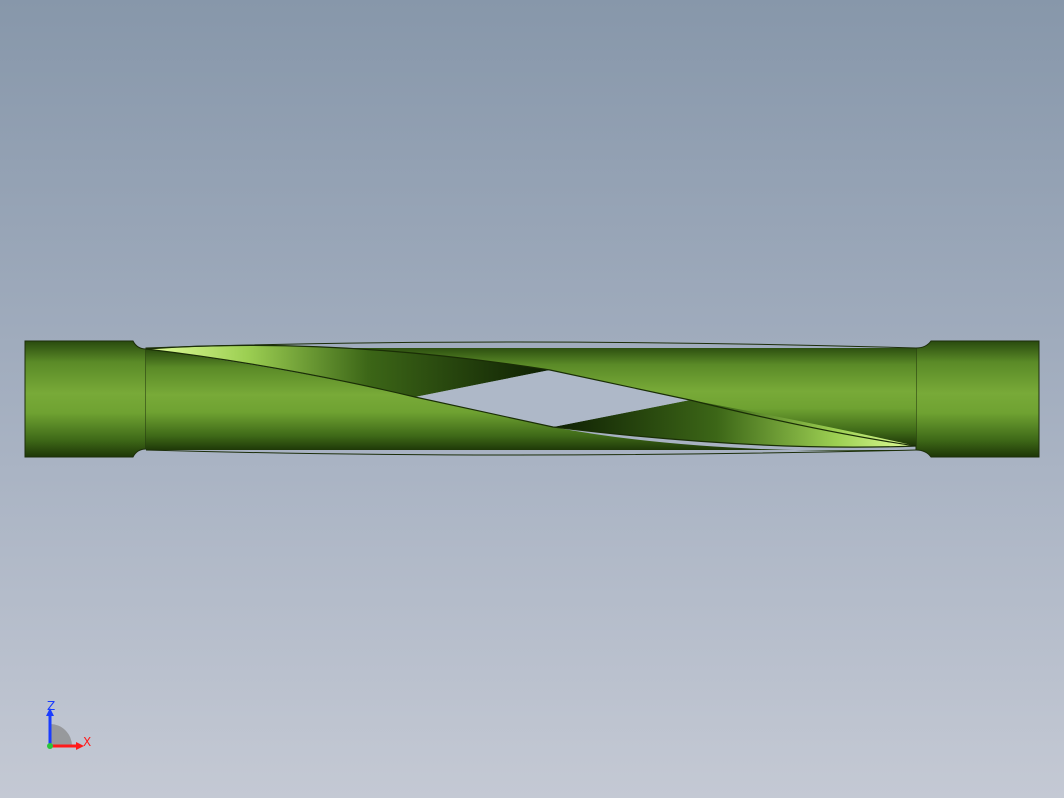 This screenshot has width=1064, height=798. Describe the element at coordinates (51, 706) in the screenshot. I see `z-axis-label: Z` at that location.